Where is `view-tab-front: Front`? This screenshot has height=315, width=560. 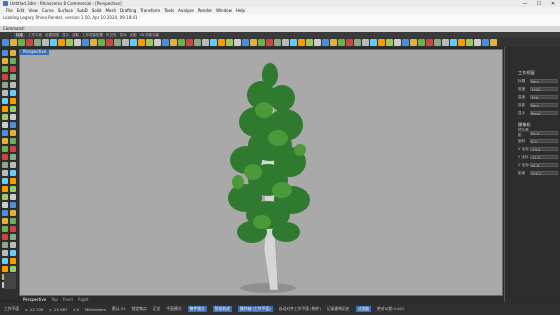
view-tab-front: Front is located at coordinates (68, 299).